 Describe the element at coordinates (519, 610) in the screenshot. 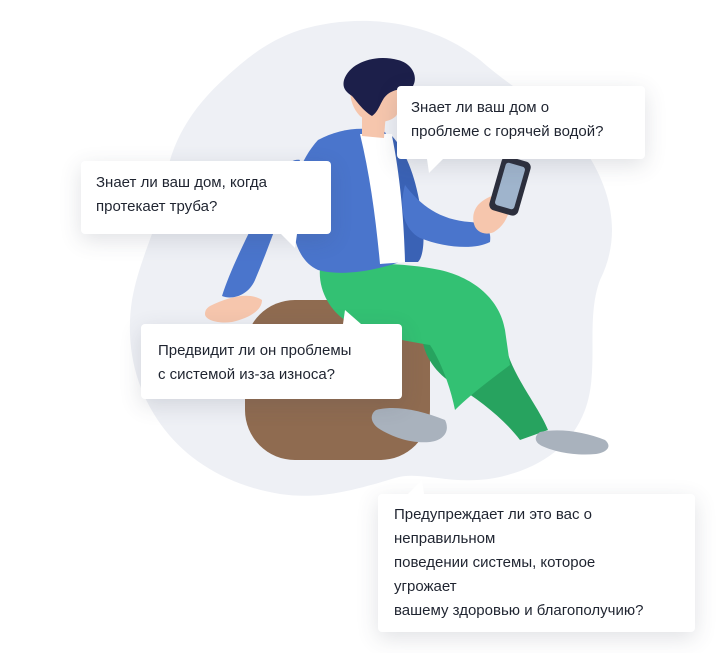

I see `bubble-health-line: вашему здоровью и благополучию?` at that location.